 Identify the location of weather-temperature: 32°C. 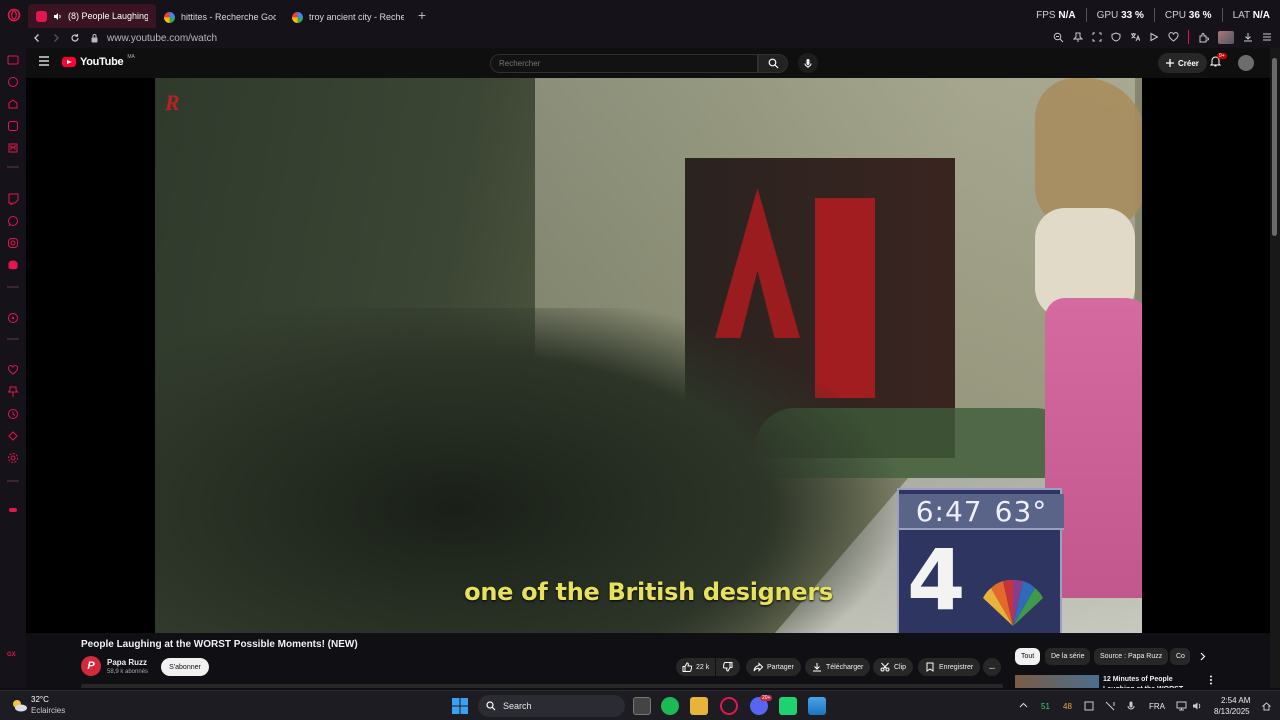
(40, 699).